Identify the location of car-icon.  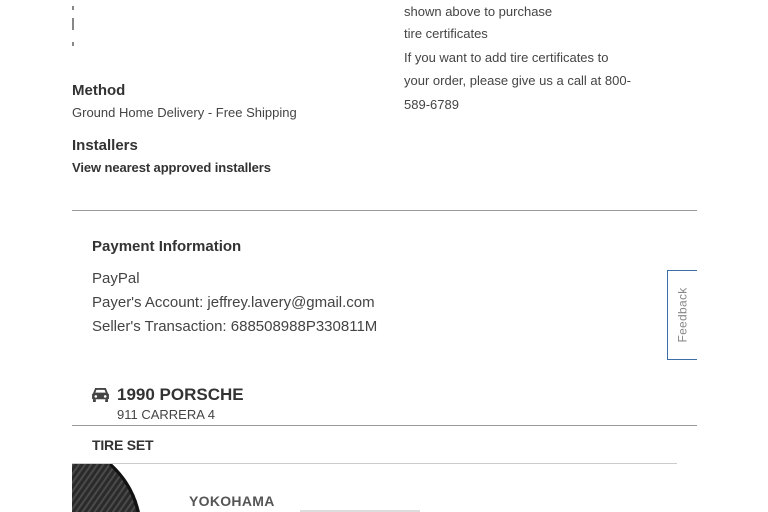
(100, 394).